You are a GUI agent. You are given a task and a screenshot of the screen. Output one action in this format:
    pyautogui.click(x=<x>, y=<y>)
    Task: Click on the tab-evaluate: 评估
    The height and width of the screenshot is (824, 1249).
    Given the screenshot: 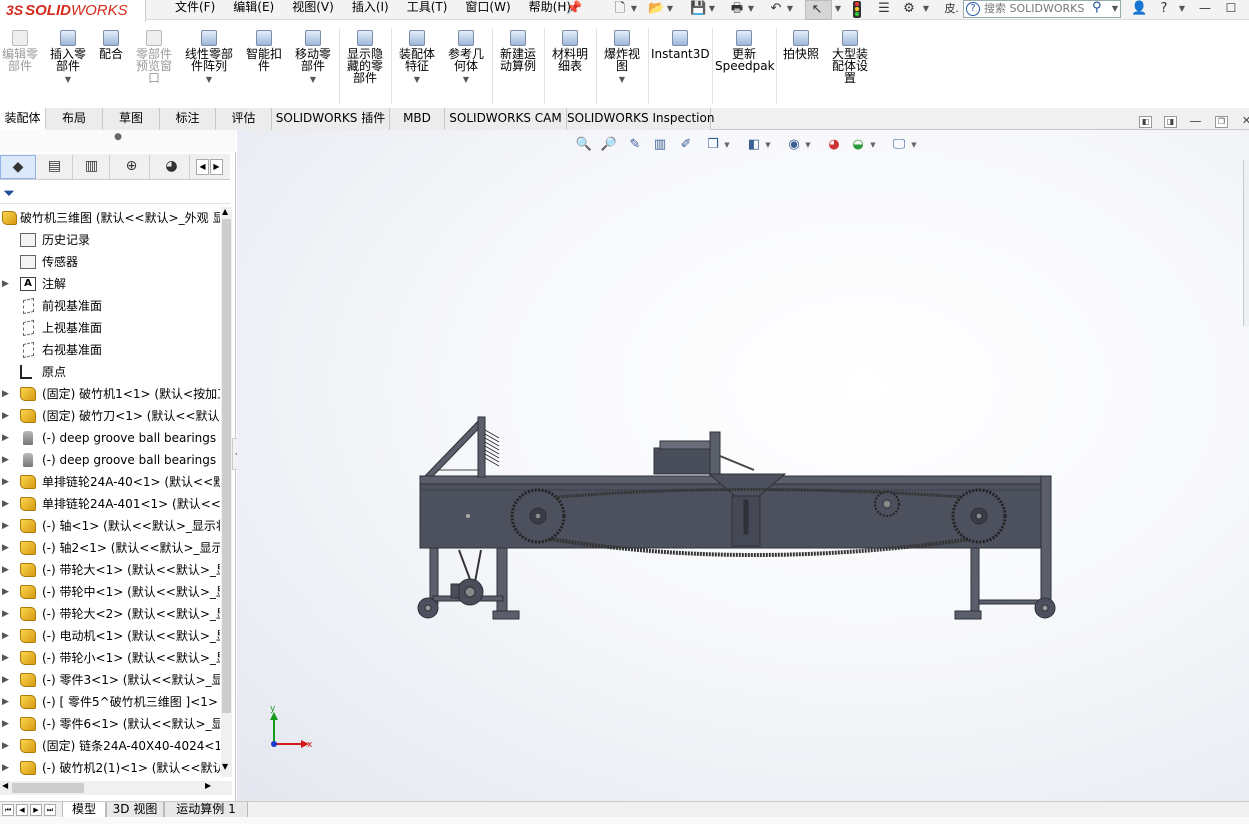 What is the action you would take?
    pyautogui.click(x=244, y=119)
    